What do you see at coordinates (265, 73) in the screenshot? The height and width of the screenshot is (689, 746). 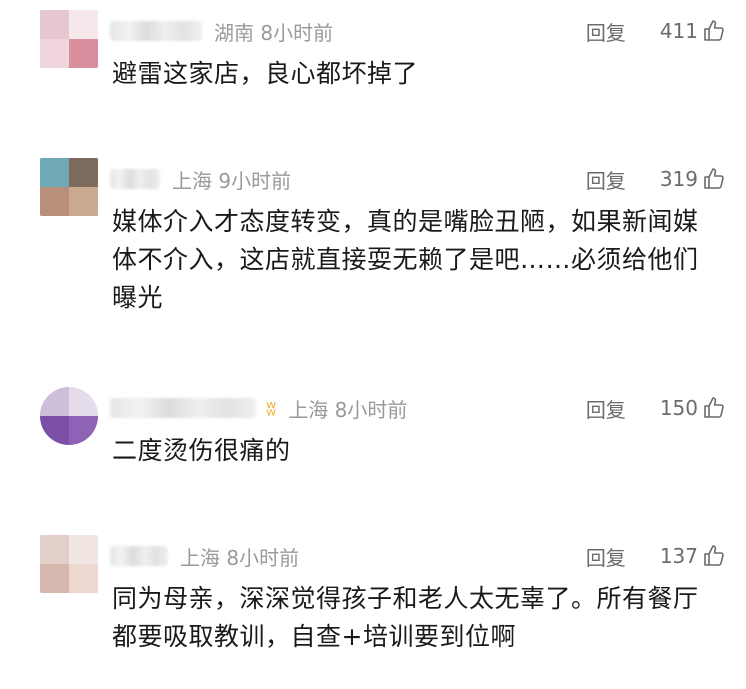 I see `comment-text: 避雷这家店，良心都坏掉了` at bounding box center [265, 73].